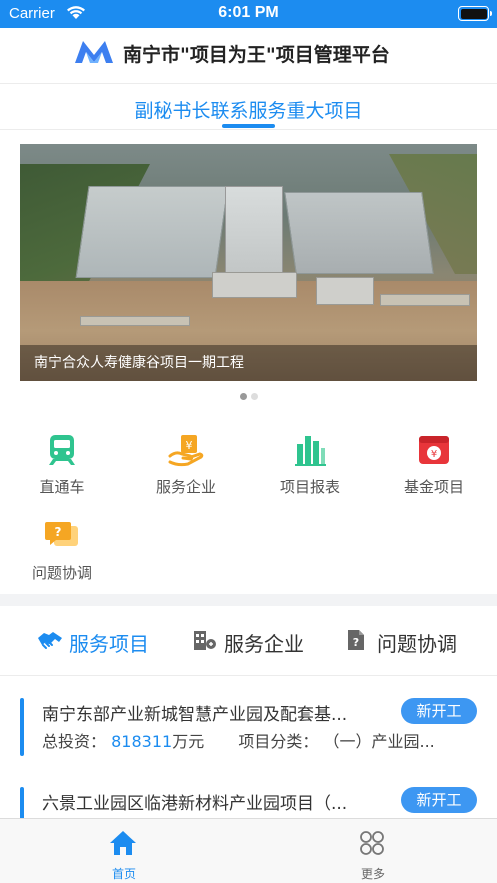 The width and height of the screenshot is (497, 883). I want to click on card-accent-bar, so click(22, 727).